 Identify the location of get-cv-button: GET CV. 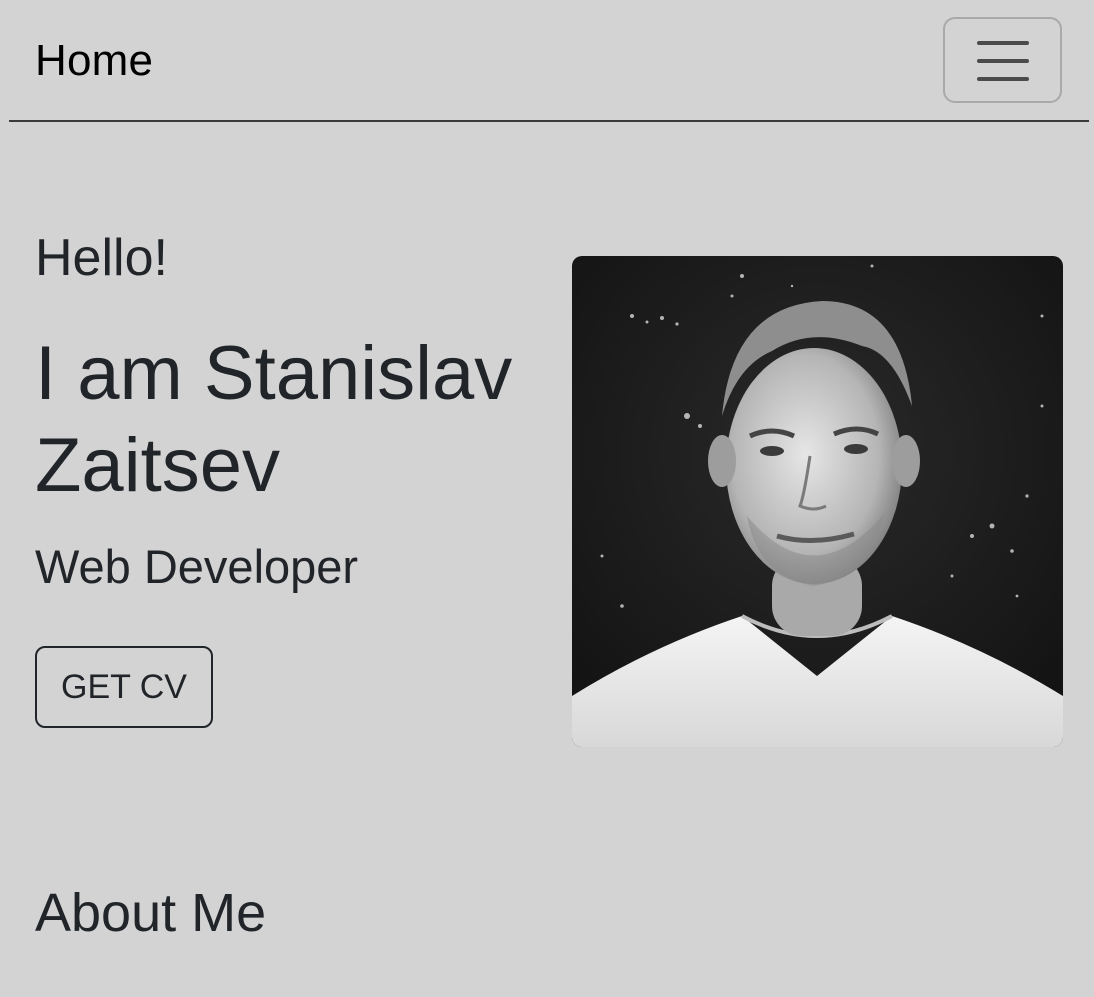
(124, 687).